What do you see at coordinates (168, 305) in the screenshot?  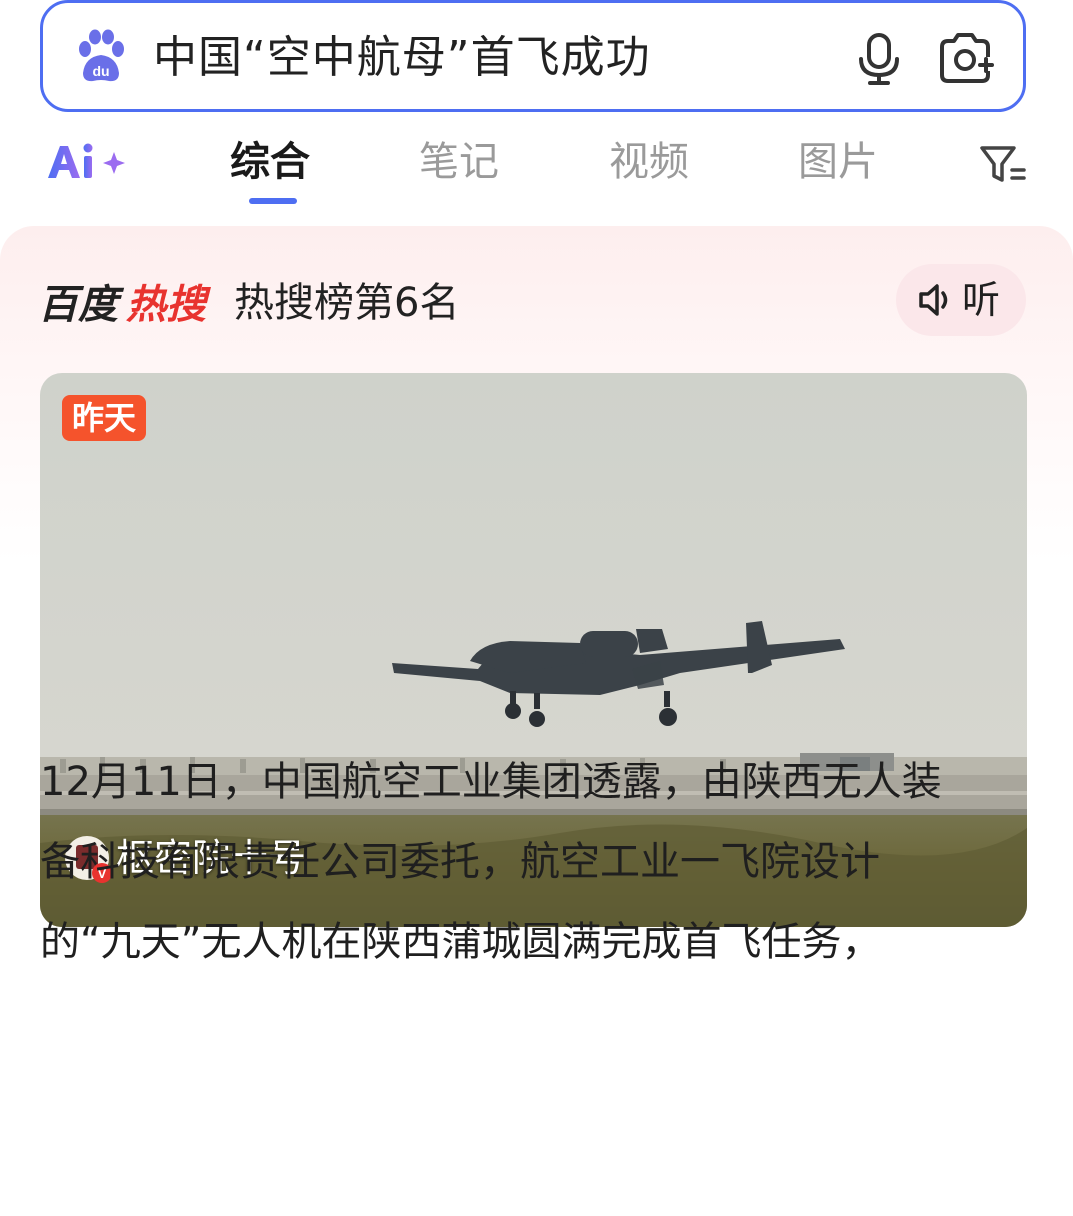 I see `svg-text: 热搜` at bounding box center [168, 305].